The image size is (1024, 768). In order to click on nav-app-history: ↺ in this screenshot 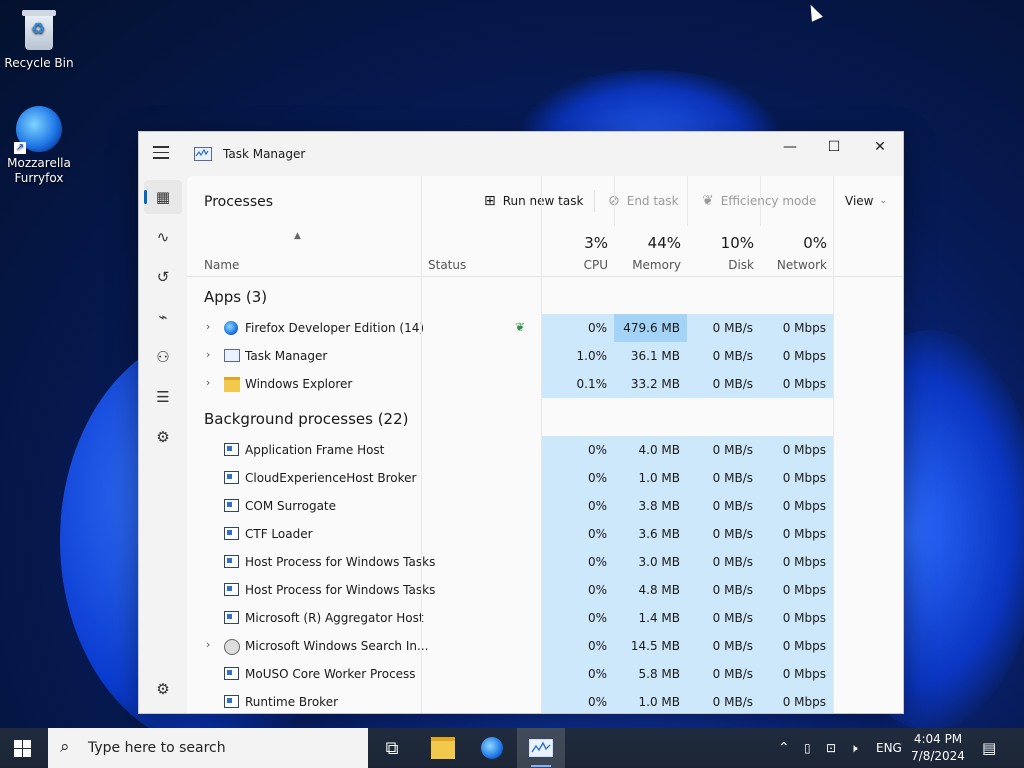, I will do `click(163, 277)`.